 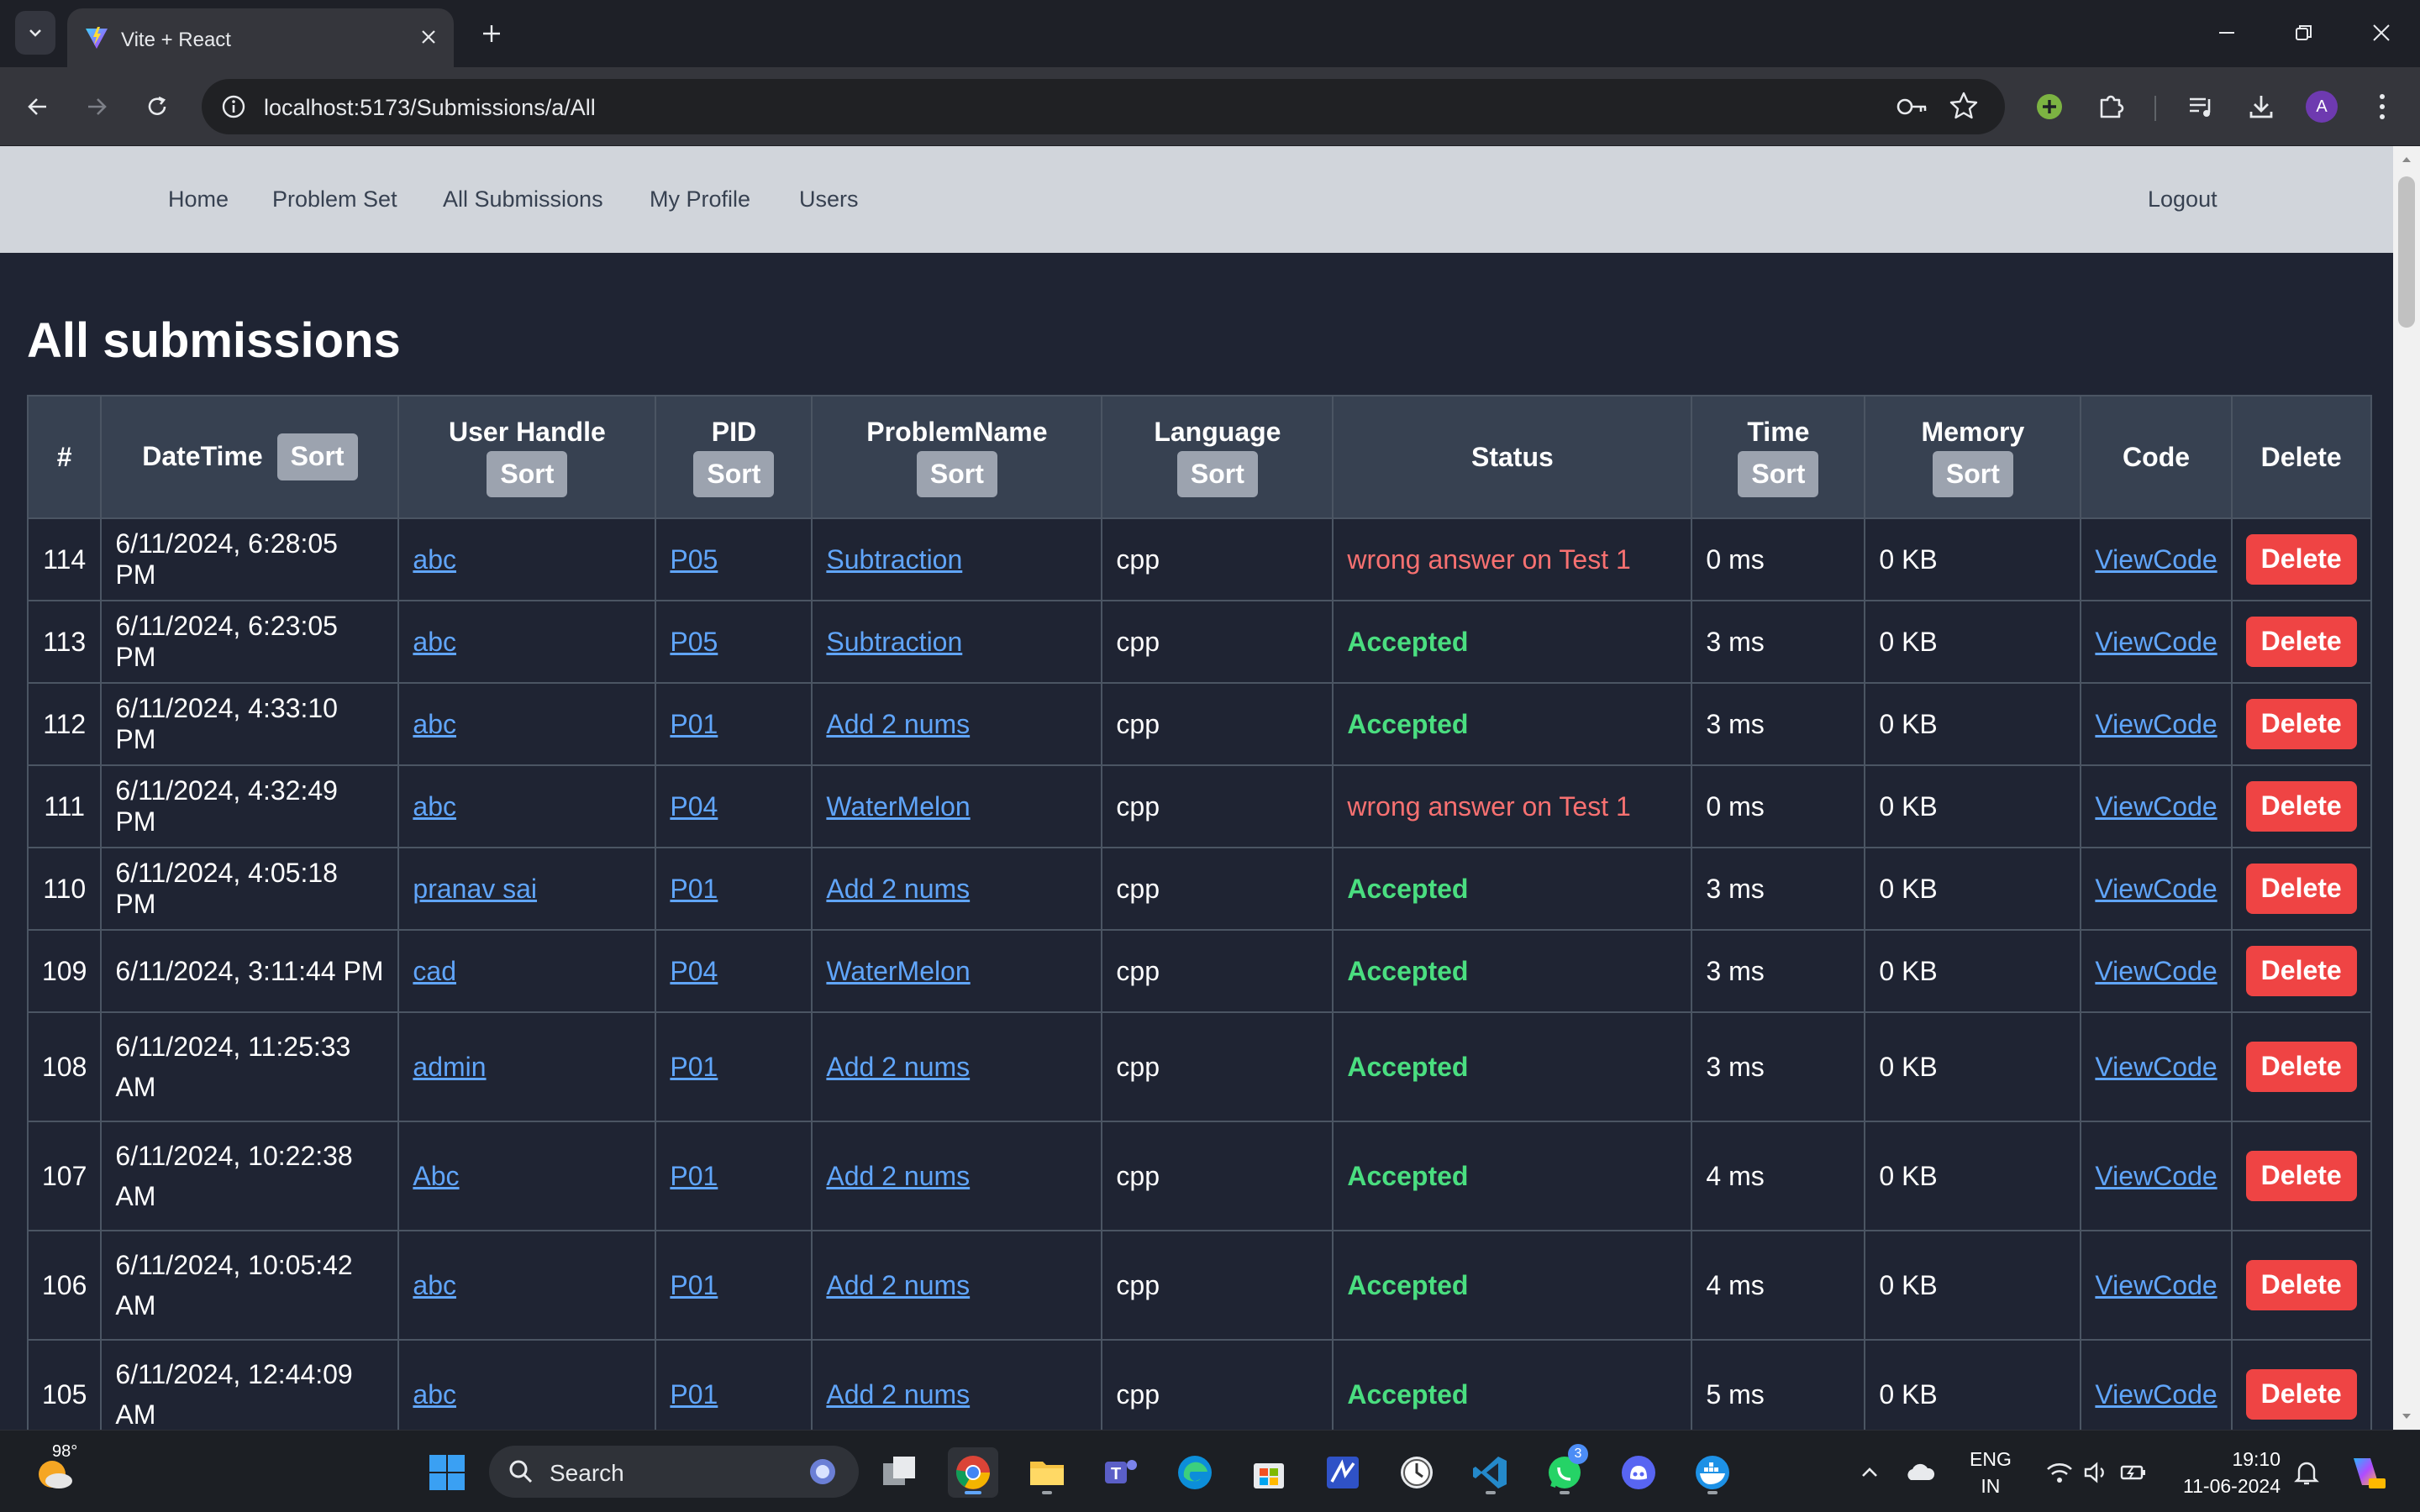 I want to click on logout-link: Logout, so click(x=2182, y=199).